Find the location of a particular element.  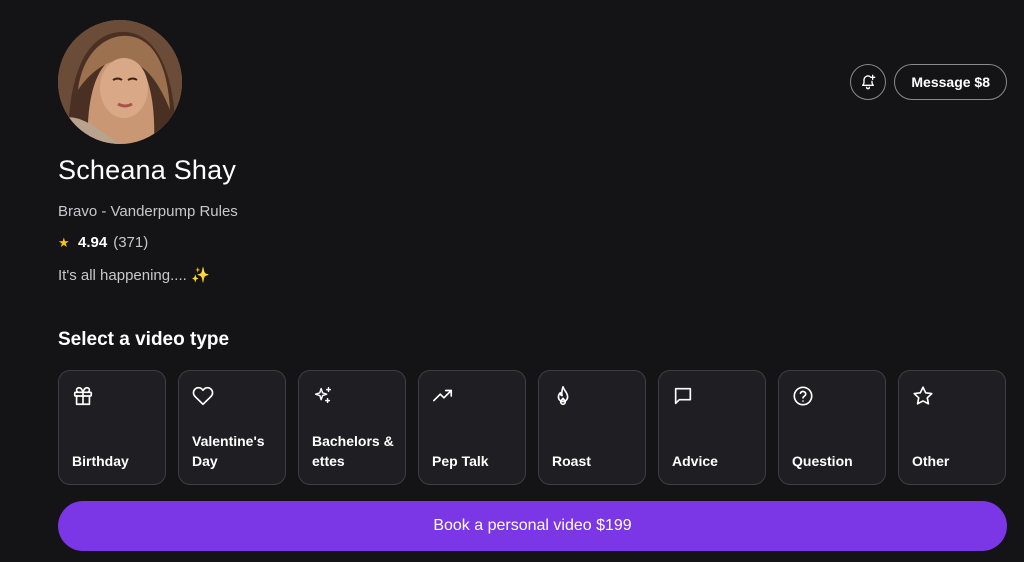

video-type-label: Question is located at coordinates (822, 461).